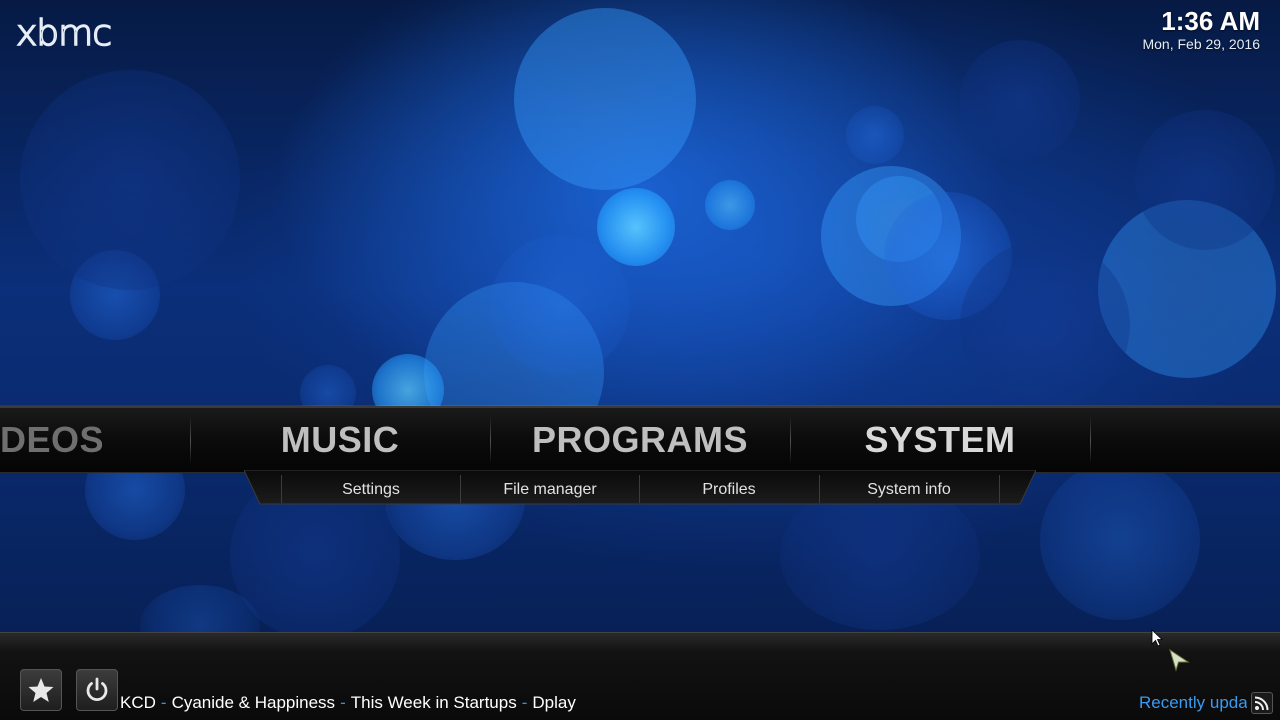 The image size is (1280, 720). Describe the element at coordinates (253, 702) in the screenshot. I see `ticker-item: Cyanide & Happiness` at that location.